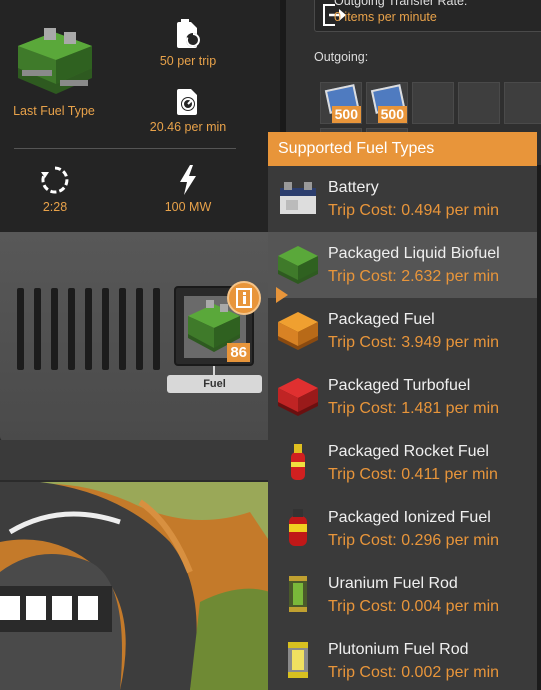 The width and height of the screenshot is (541, 690). Describe the element at coordinates (414, 210) in the screenshot. I see `fuel-trip-cost: Trip Cost: 0.494 per min` at that location.